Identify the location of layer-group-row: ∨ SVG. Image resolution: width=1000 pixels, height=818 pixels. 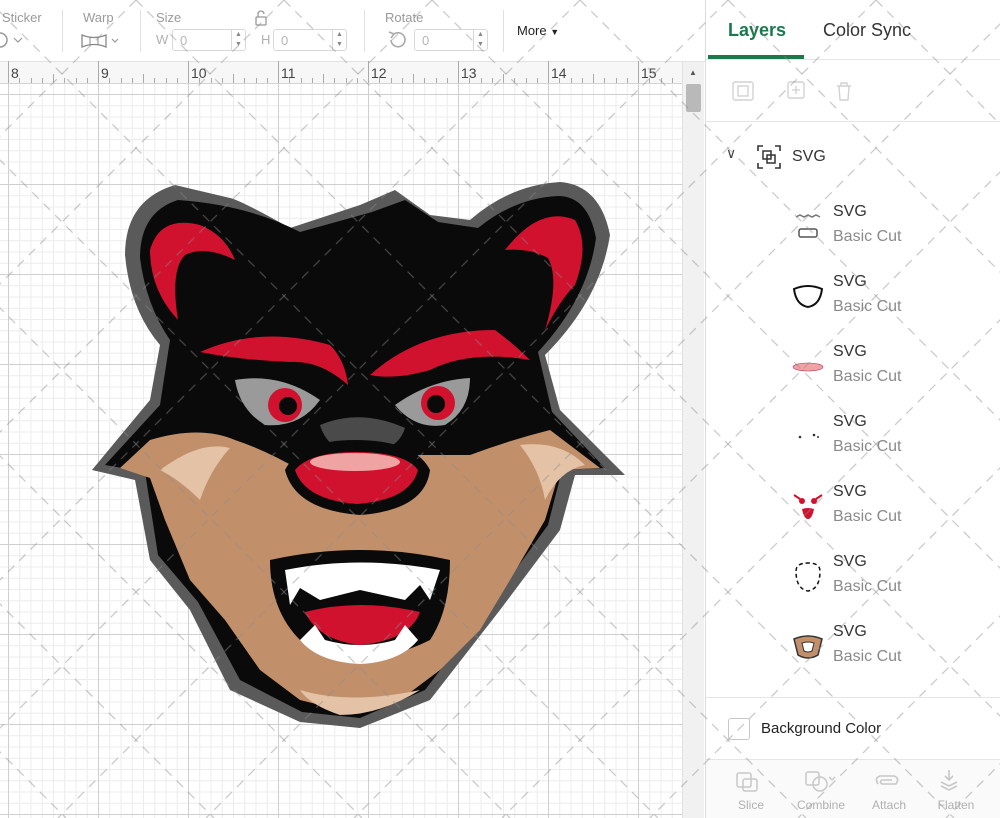
(853, 156).